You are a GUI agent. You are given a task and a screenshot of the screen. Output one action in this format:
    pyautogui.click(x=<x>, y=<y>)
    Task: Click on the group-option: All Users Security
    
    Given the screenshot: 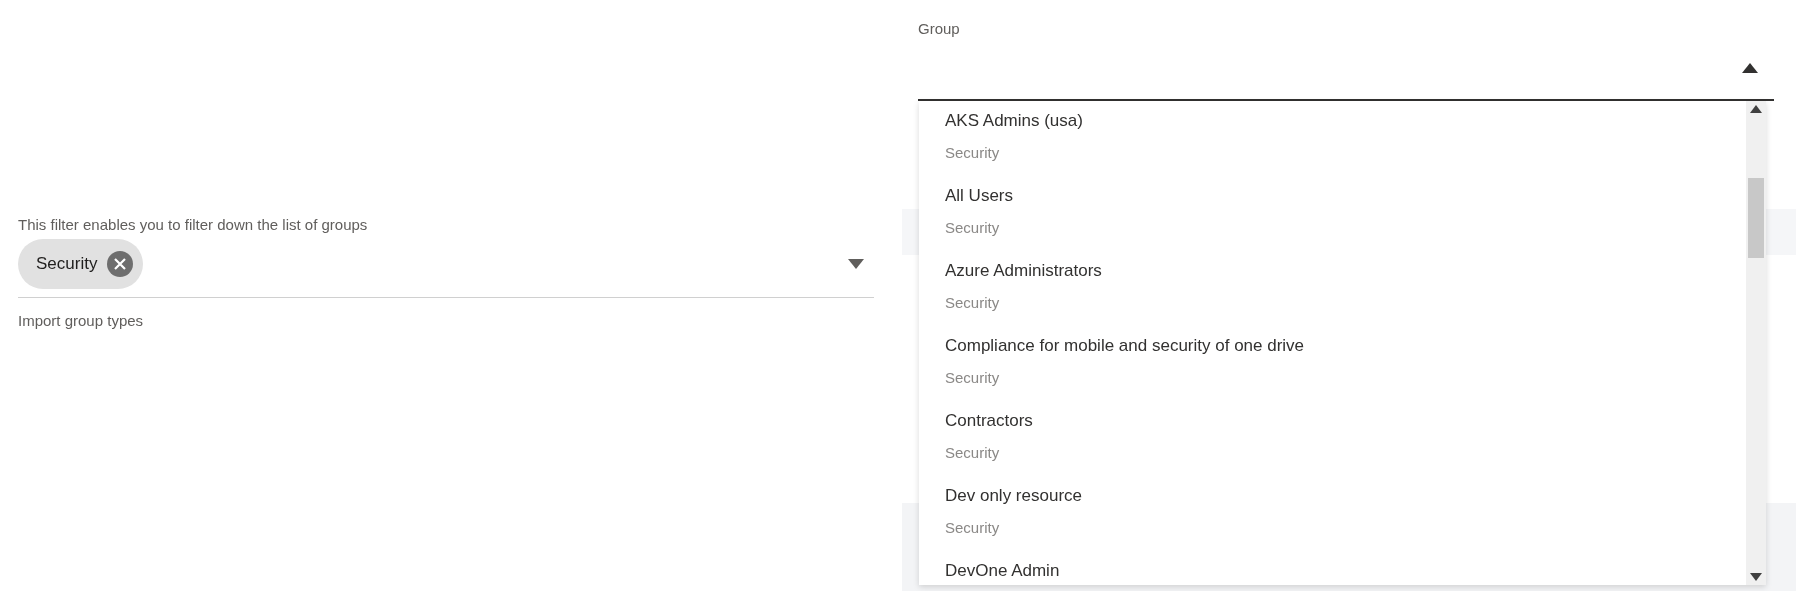 What is the action you would take?
    pyautogui.click(x=1345, y=213)
    